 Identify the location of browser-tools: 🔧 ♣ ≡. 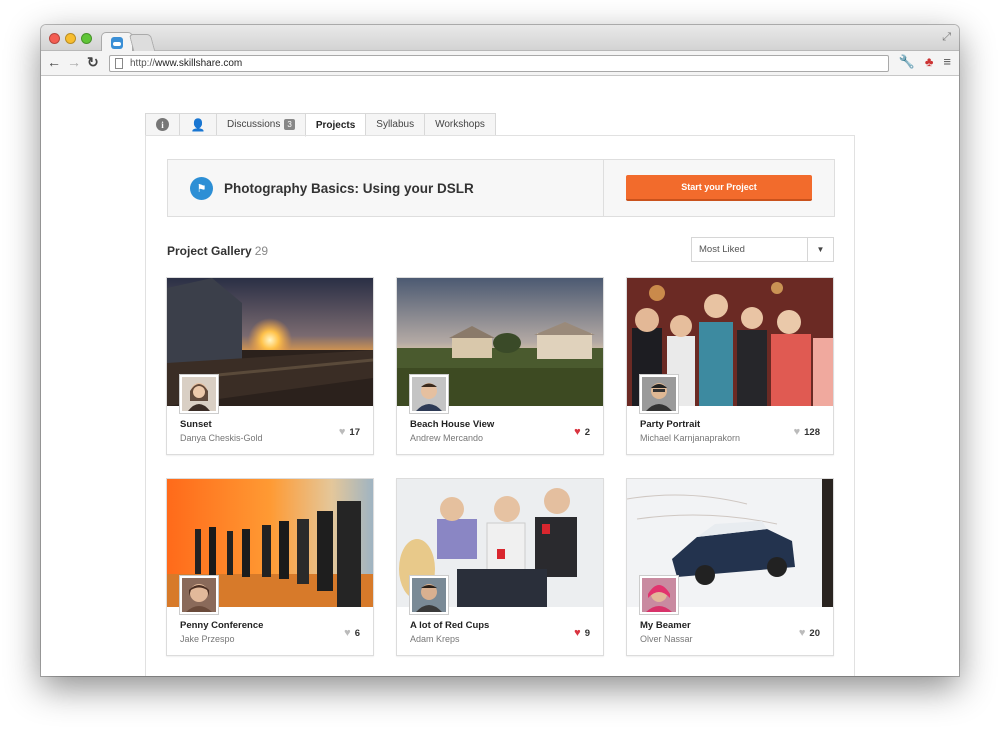
(925, 62).